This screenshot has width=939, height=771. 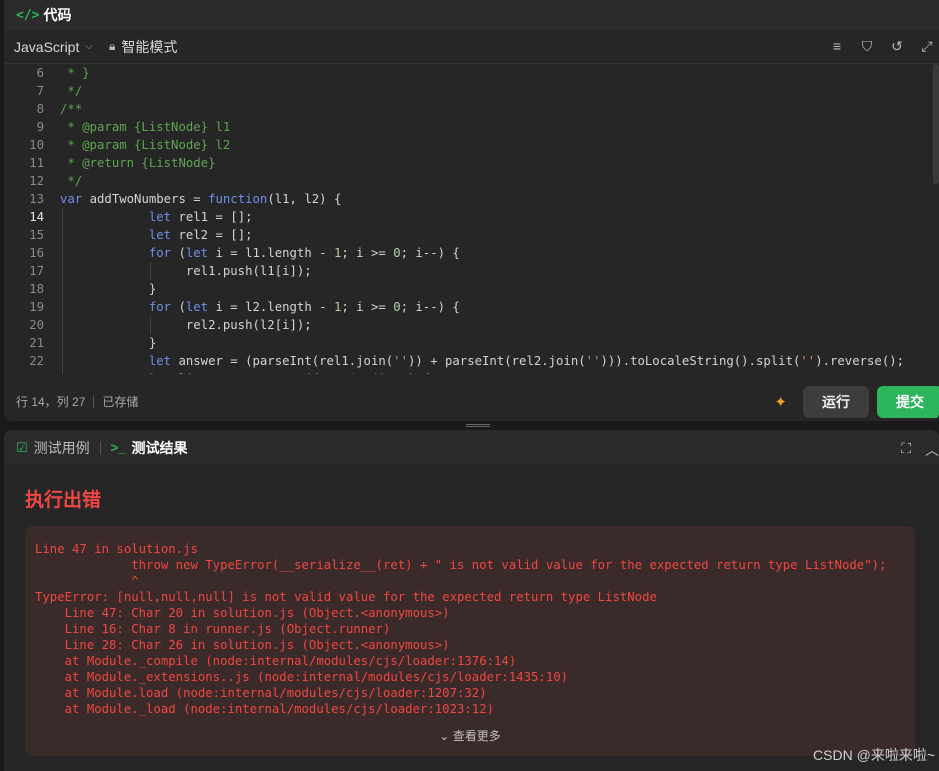 What do you see at coordinates (836, 402) in the screenshot?
I see `run-button: 运行` at bounding box center [836, 402].